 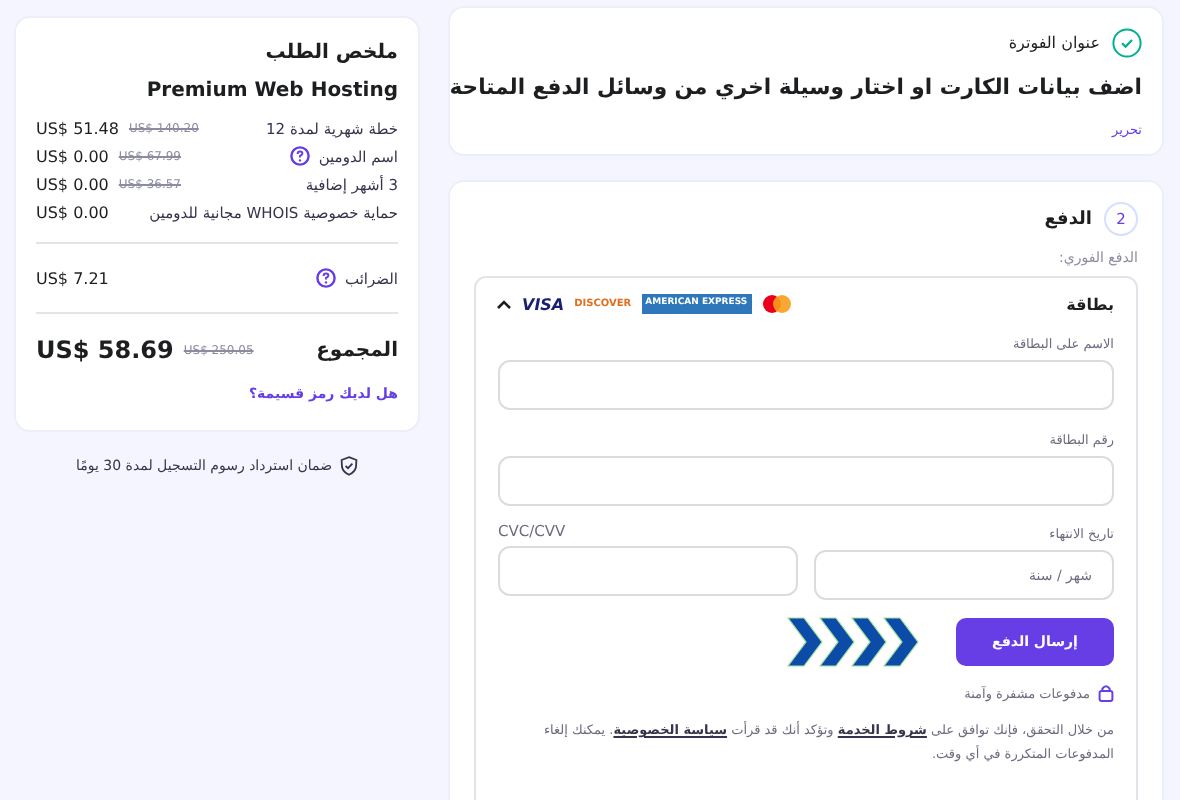 I want to click on total-label: المجموع, so click(x=357, y=350).